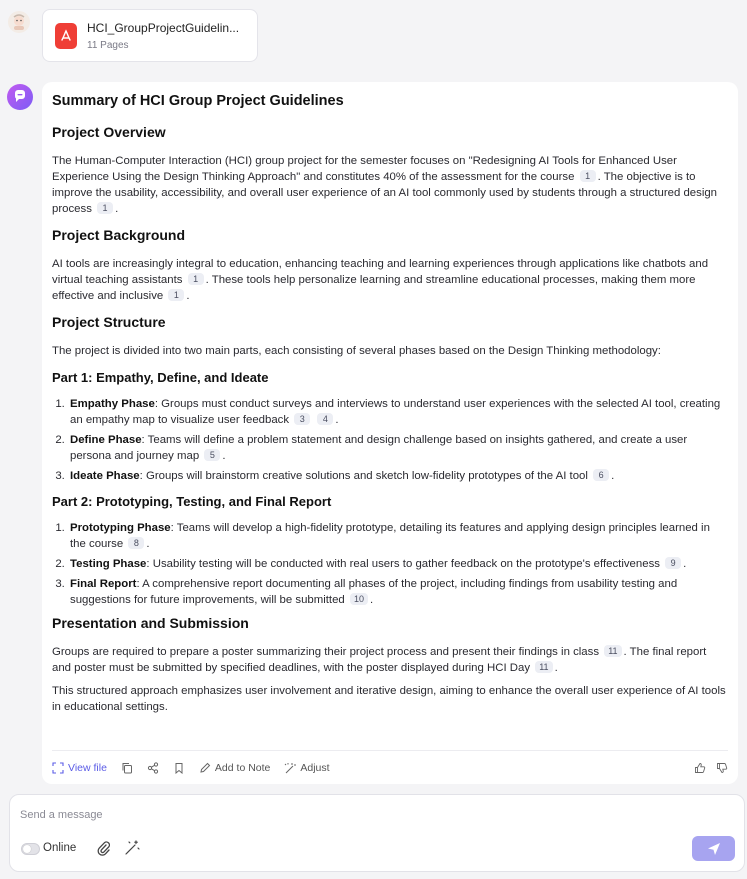 This screenshot has width=747, height=879. I want to click on adjust-label: Adjust, so click(315, 767).